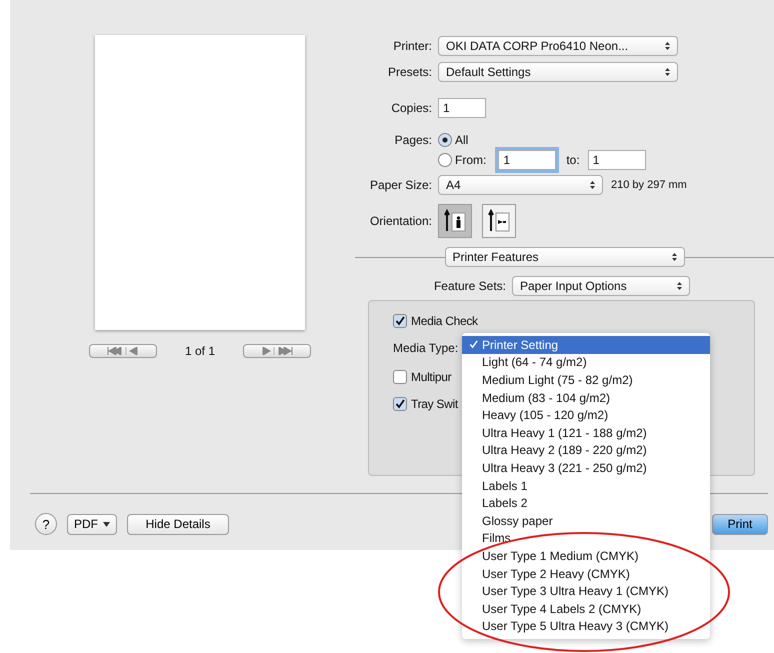 This screenshot has width=774, height=653. Describe the element at coordinates (444, 321) in the screenshot. I see `checkbox-label: Media Check` at that location.